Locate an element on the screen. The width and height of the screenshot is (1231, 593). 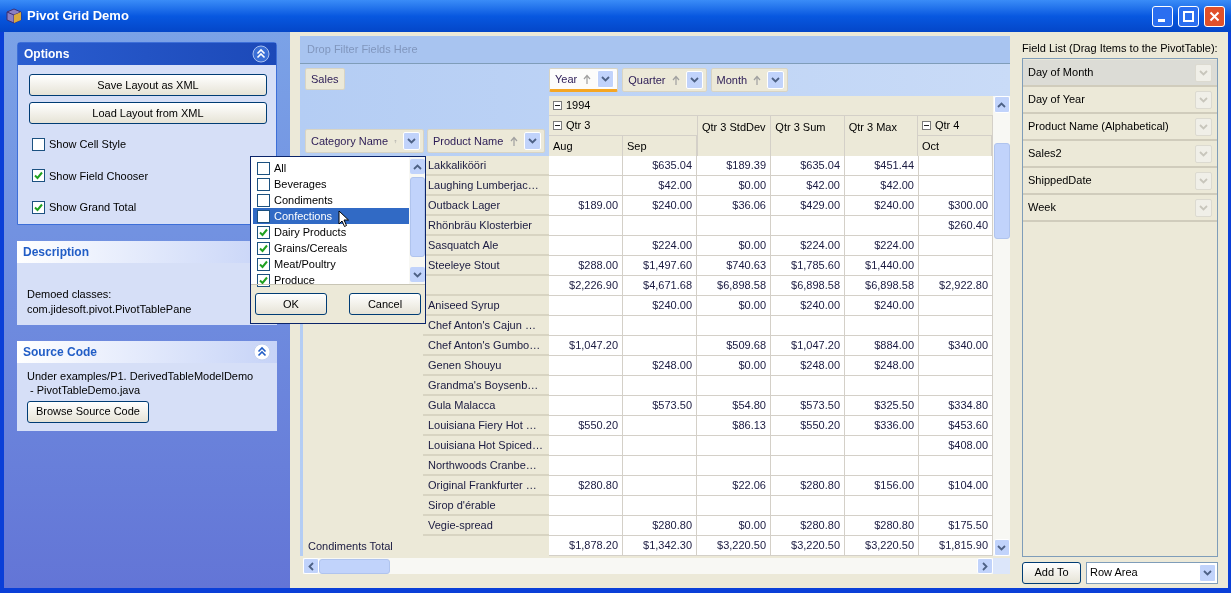
close-icon is located at coordinates (1214, 16).